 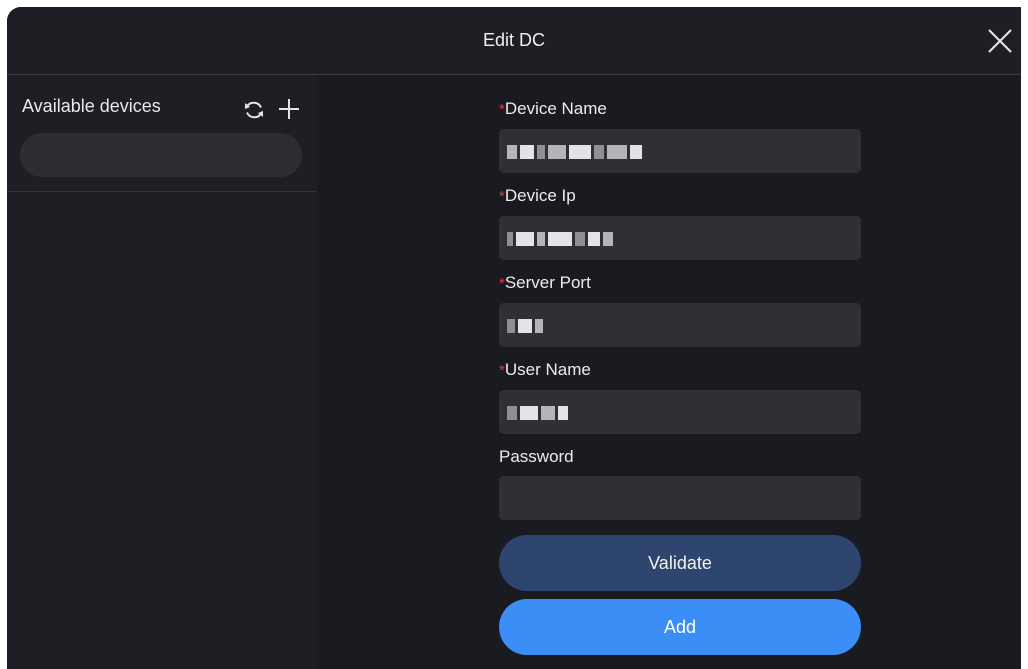 I want to click on add-button: Add, so click(x=680, y=627).